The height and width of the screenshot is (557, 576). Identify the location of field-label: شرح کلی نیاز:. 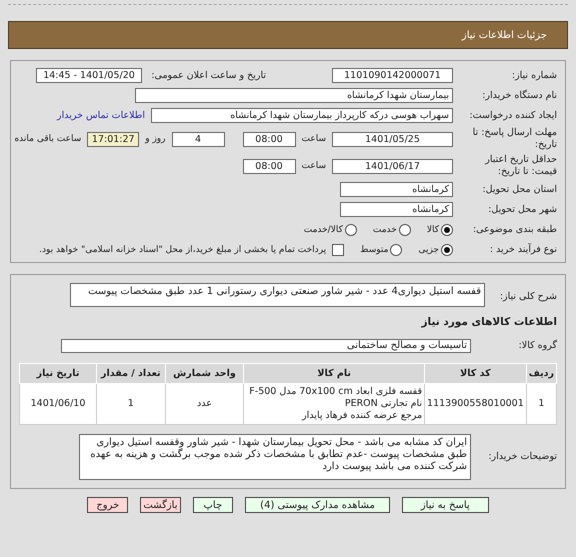
(527, 297).